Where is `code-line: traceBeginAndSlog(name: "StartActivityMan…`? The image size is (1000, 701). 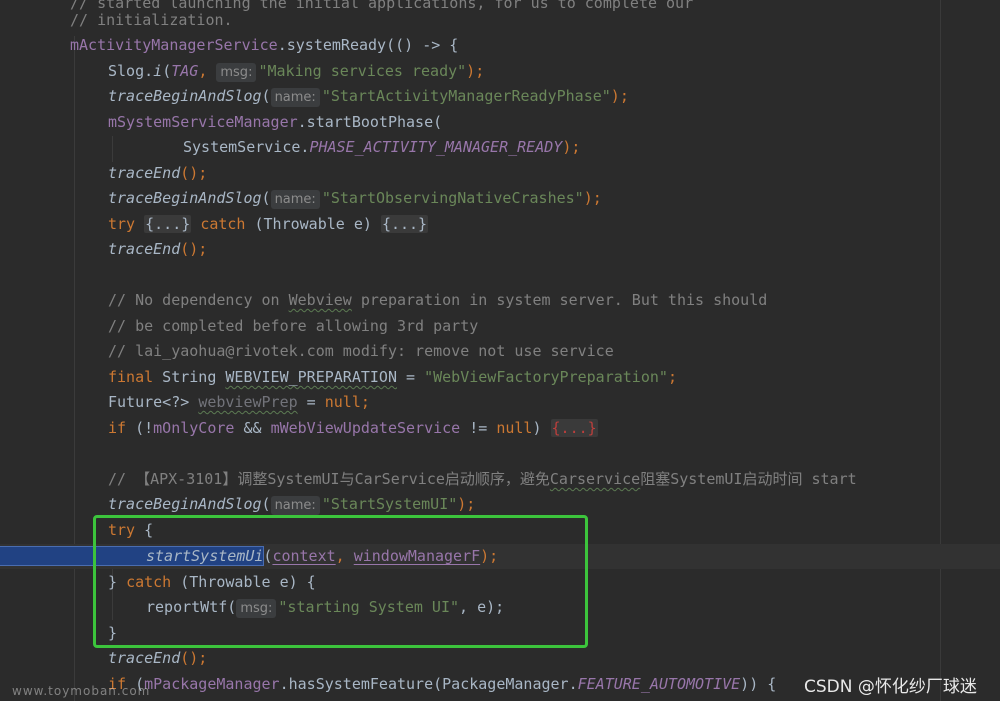 code-line: traceBeginAndSlog(name: "StartActivityMan… is located at coordinates (500, 96).